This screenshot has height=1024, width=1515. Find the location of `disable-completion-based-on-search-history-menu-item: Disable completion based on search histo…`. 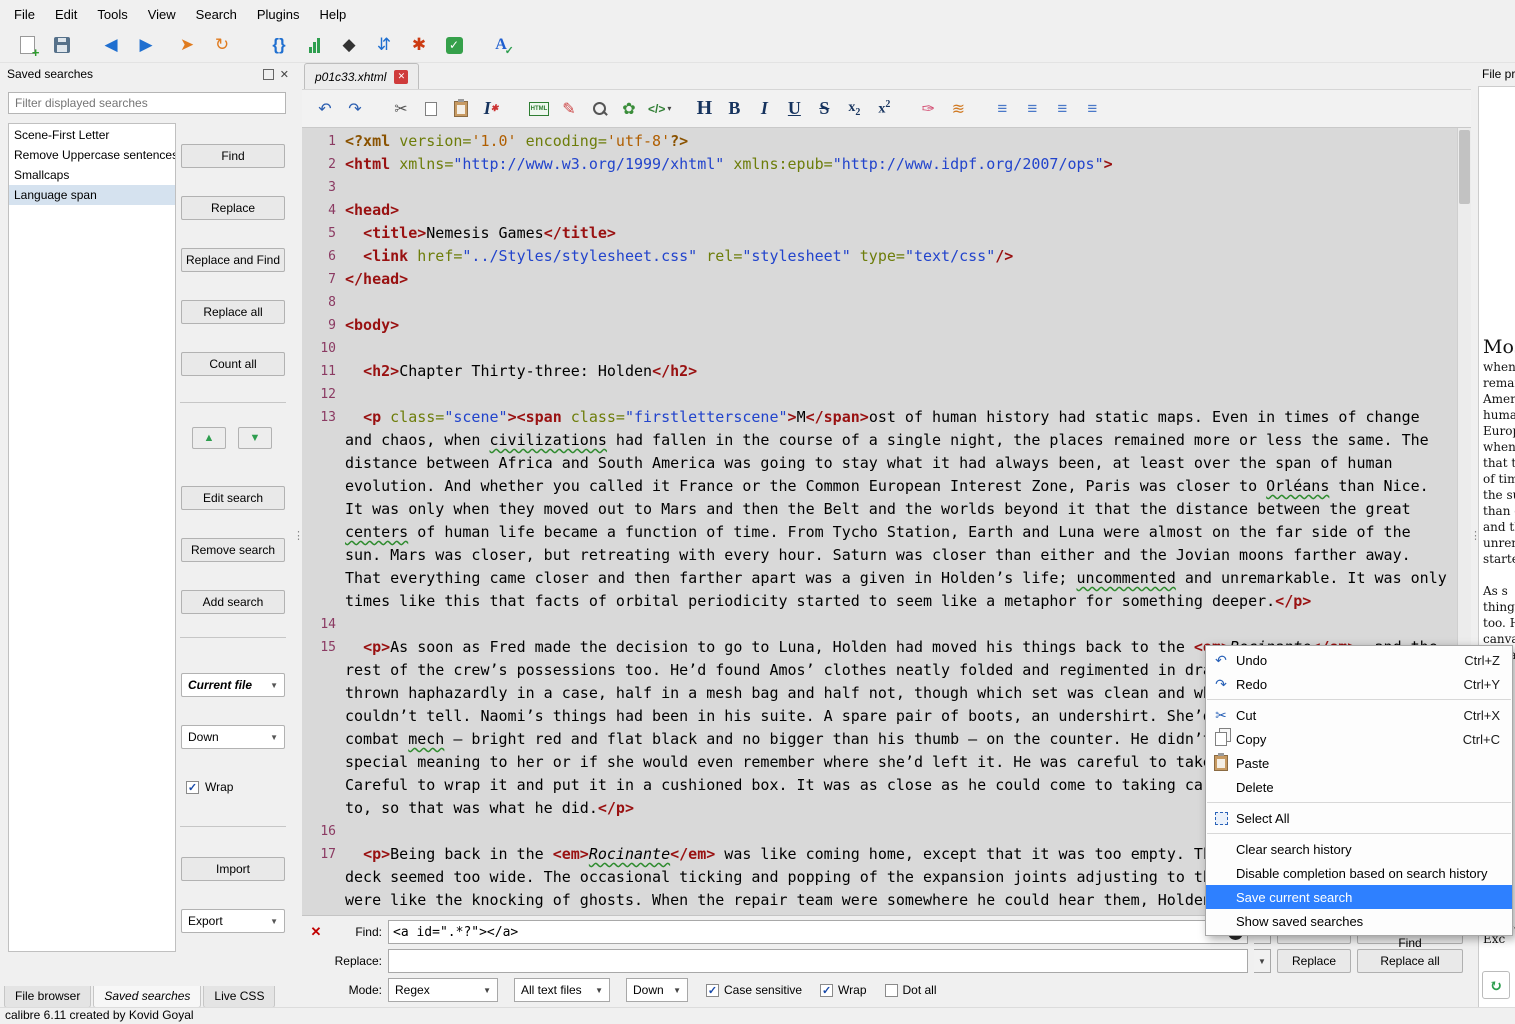

disable-completion-based-on-search-history-menu-item: Disable completion based on search histo… is located at coordinates (1359, 873).